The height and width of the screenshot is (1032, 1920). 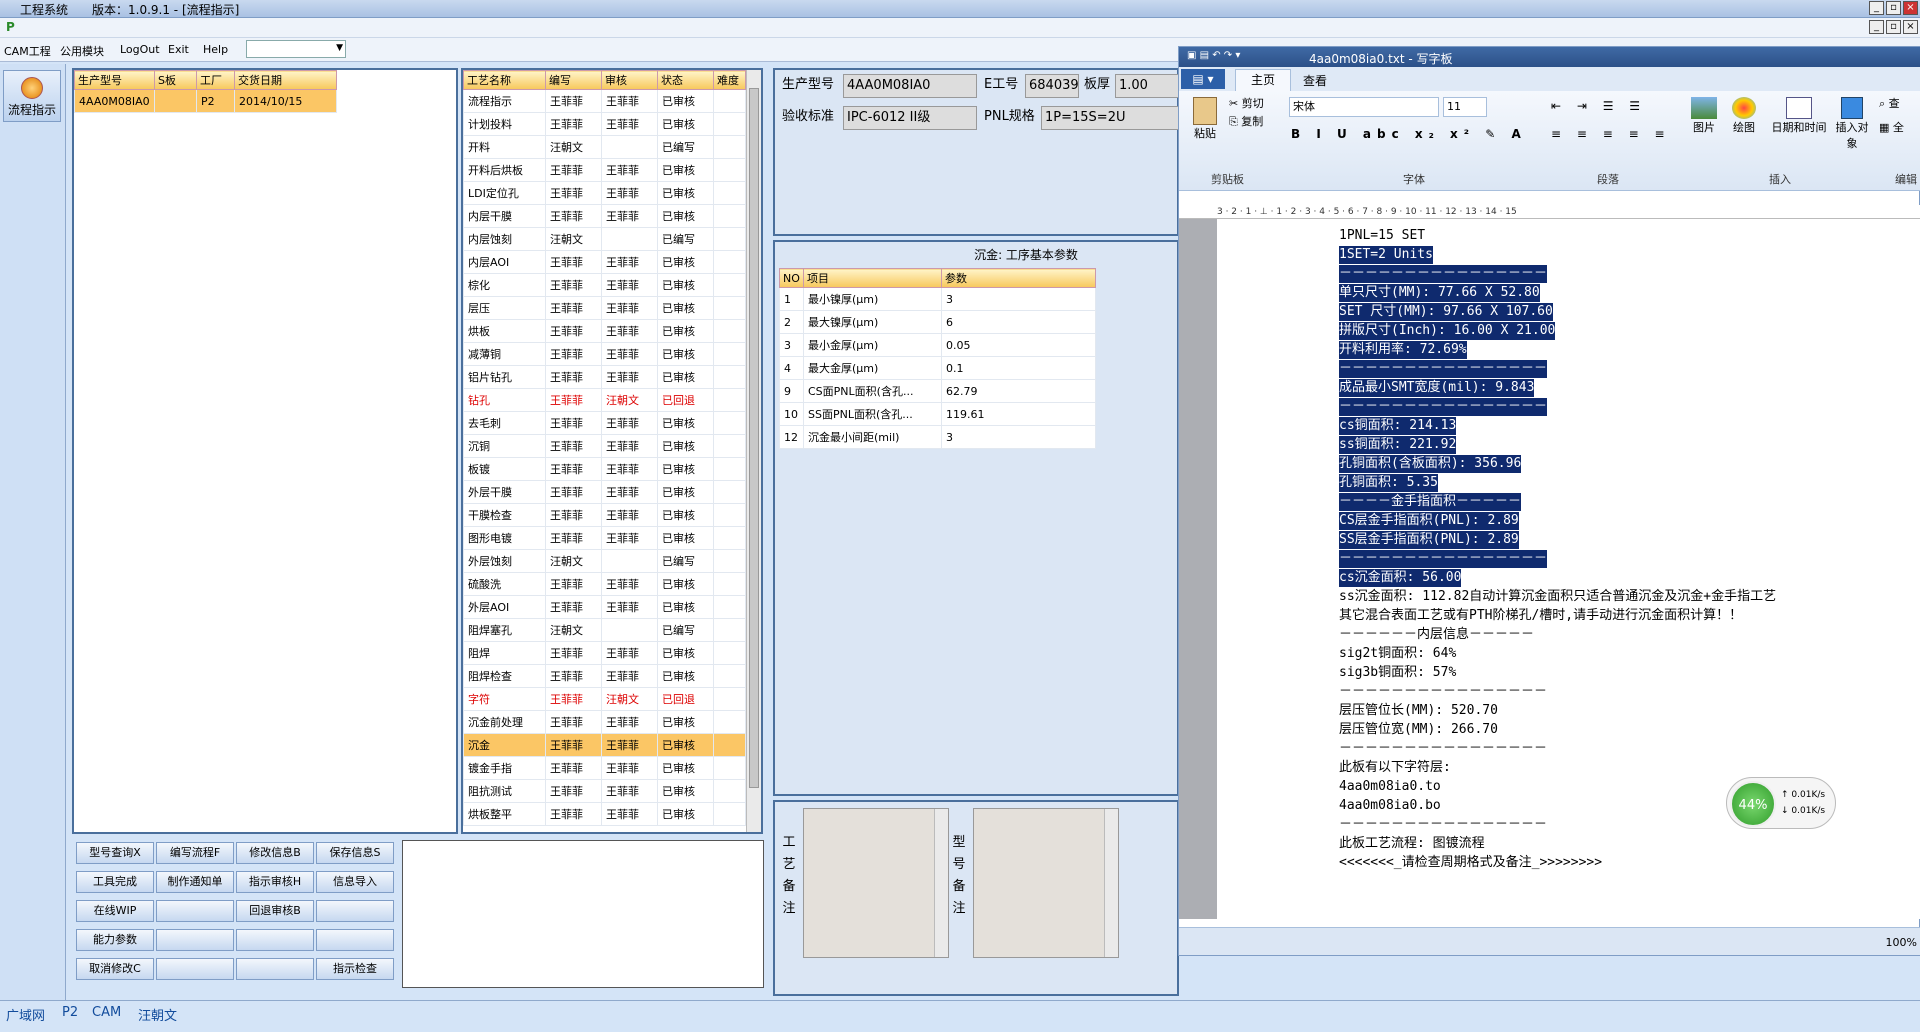 What do you see at coordinates (685, 80) in the screenshot?
I see `process-col-header: 状态` at bounding box center [685, 80].